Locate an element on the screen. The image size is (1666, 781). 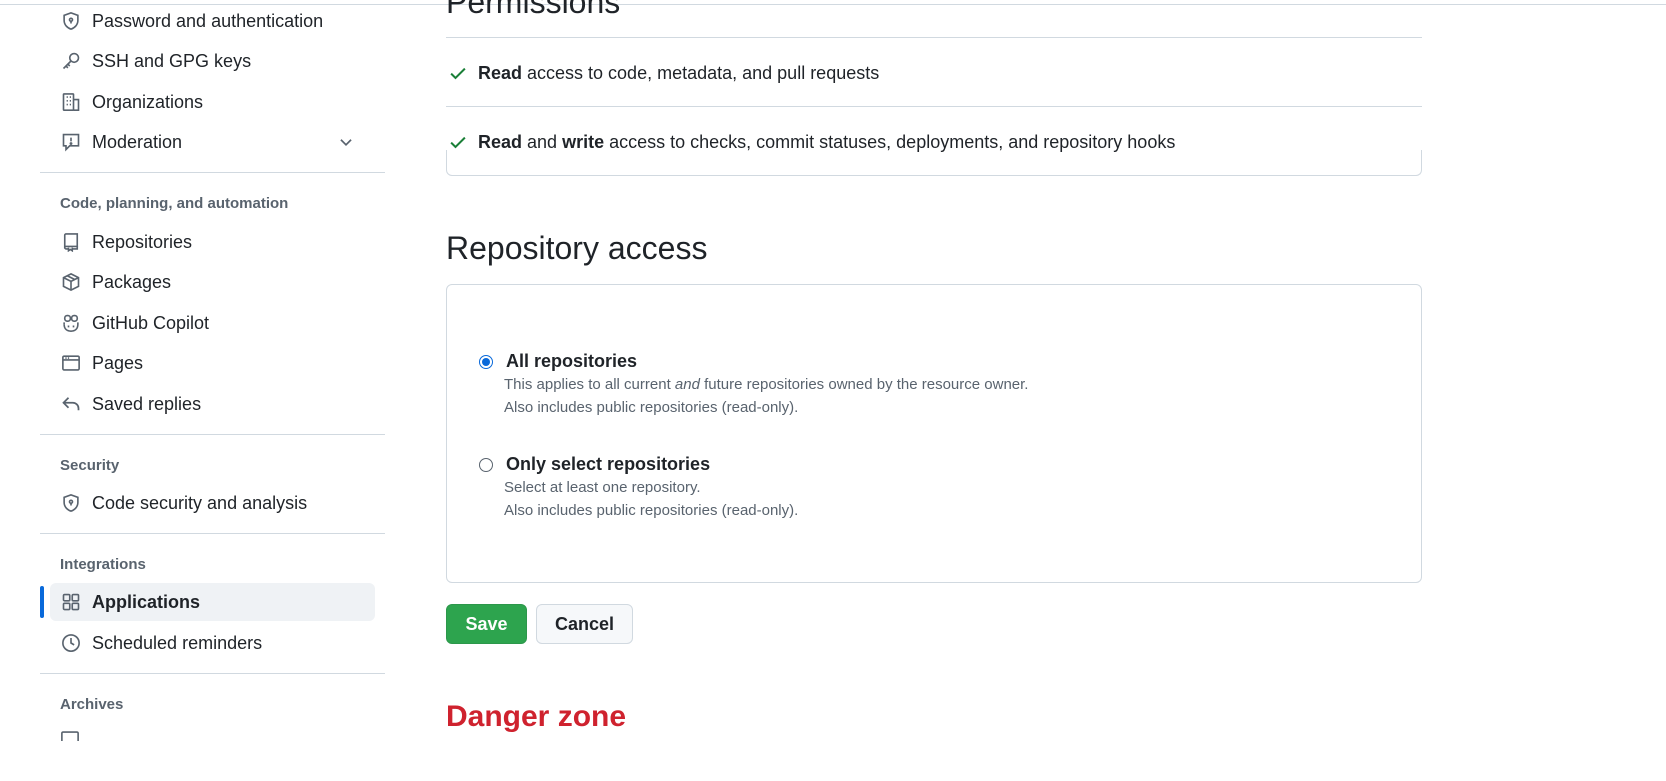
sidebar-item-label: SSH and GPG keys is located at coordinates (172, 60).